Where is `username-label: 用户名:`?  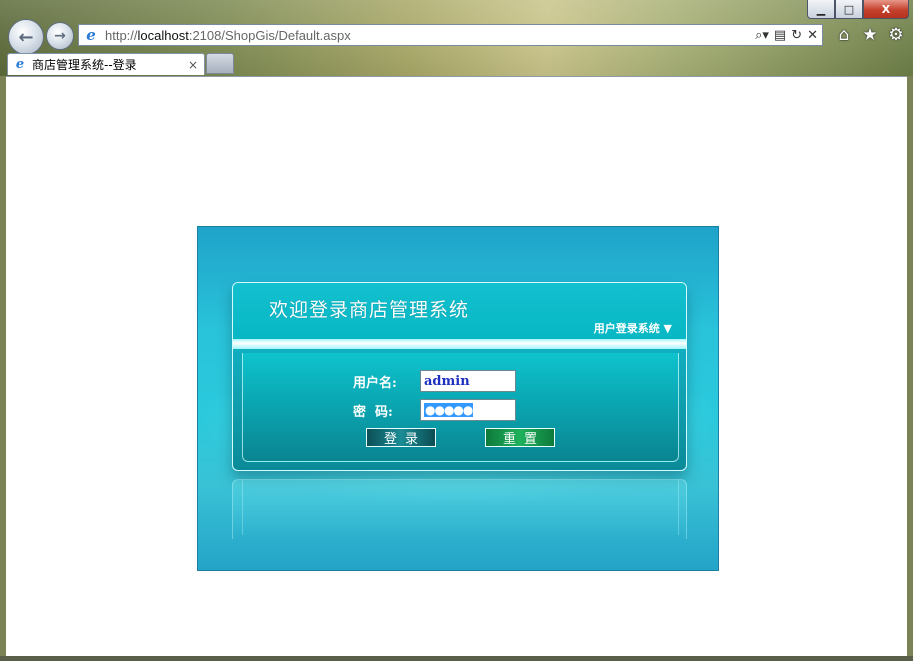
username-label: 用户名: is located at coordinates (375, 383).